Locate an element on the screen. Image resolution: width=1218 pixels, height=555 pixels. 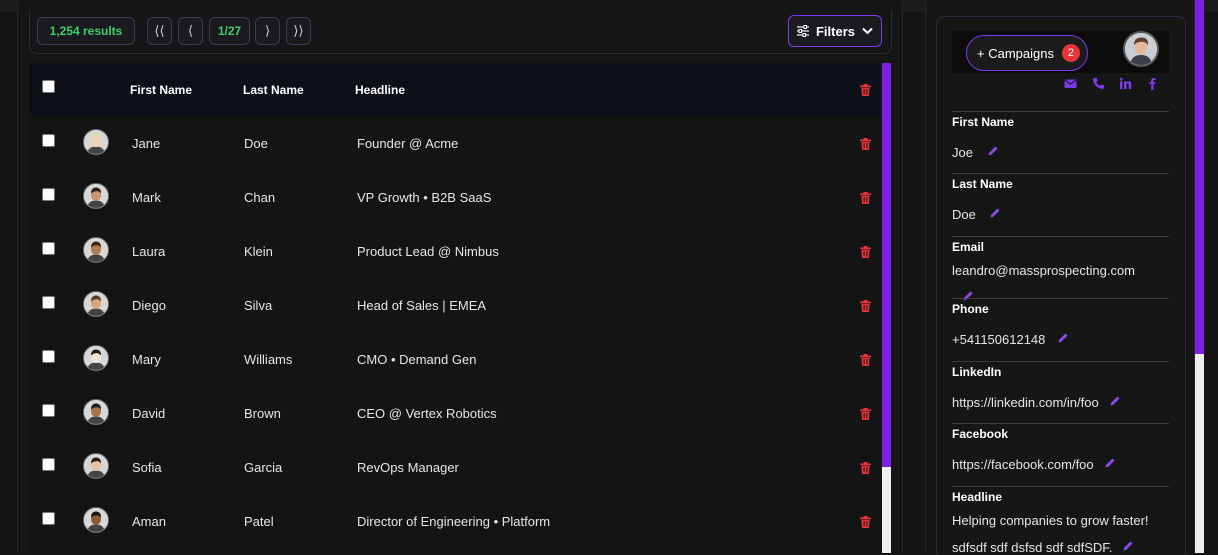
col-first-name: First Name is located at coordinates (161, 90).